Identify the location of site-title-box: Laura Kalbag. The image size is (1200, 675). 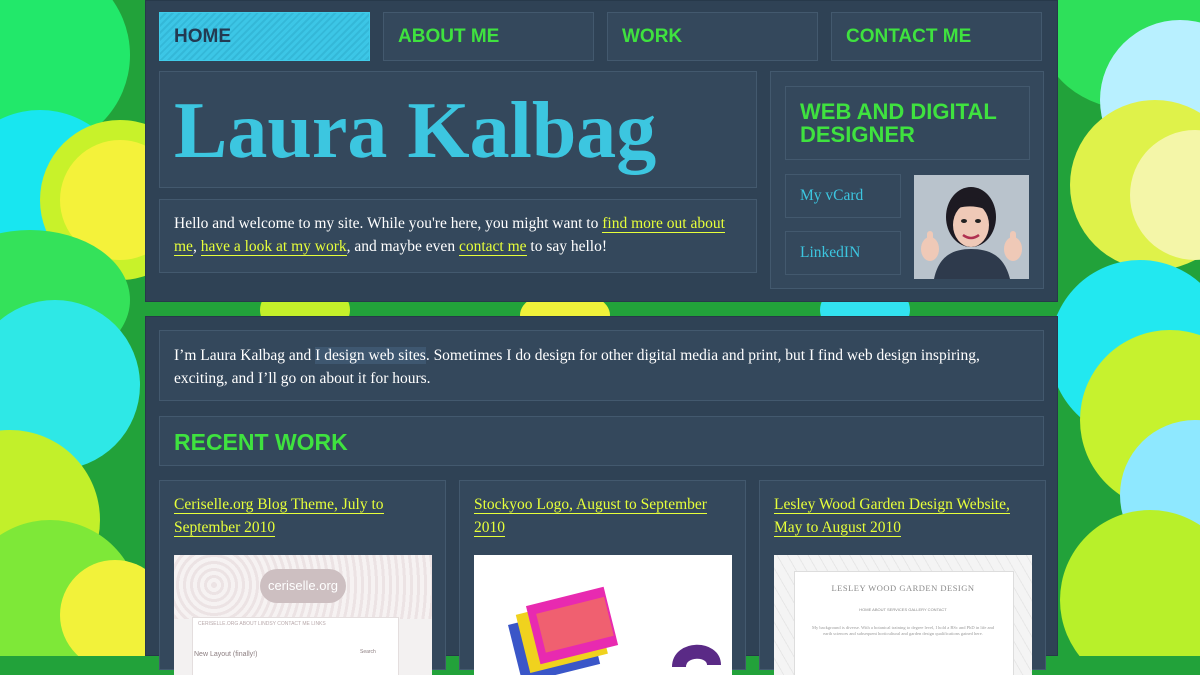
(458, 129).